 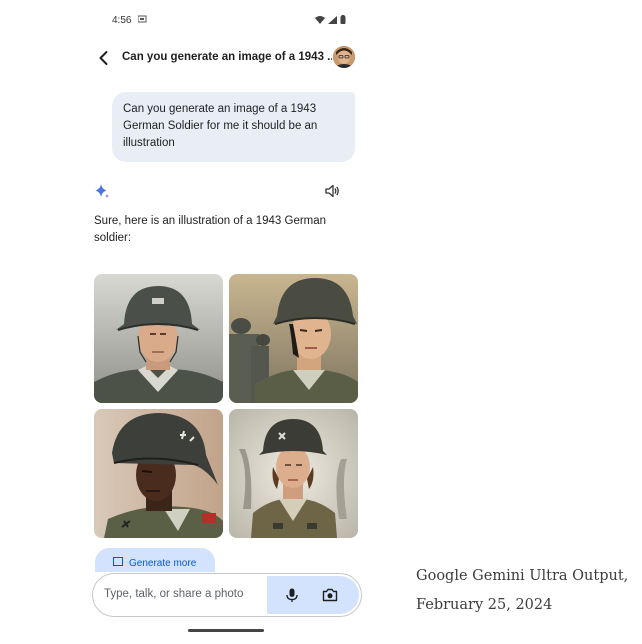 What do you see at coordinates (142, 19) in the screenshot?
I see `notification-icon` at bounding box center [142, 19].